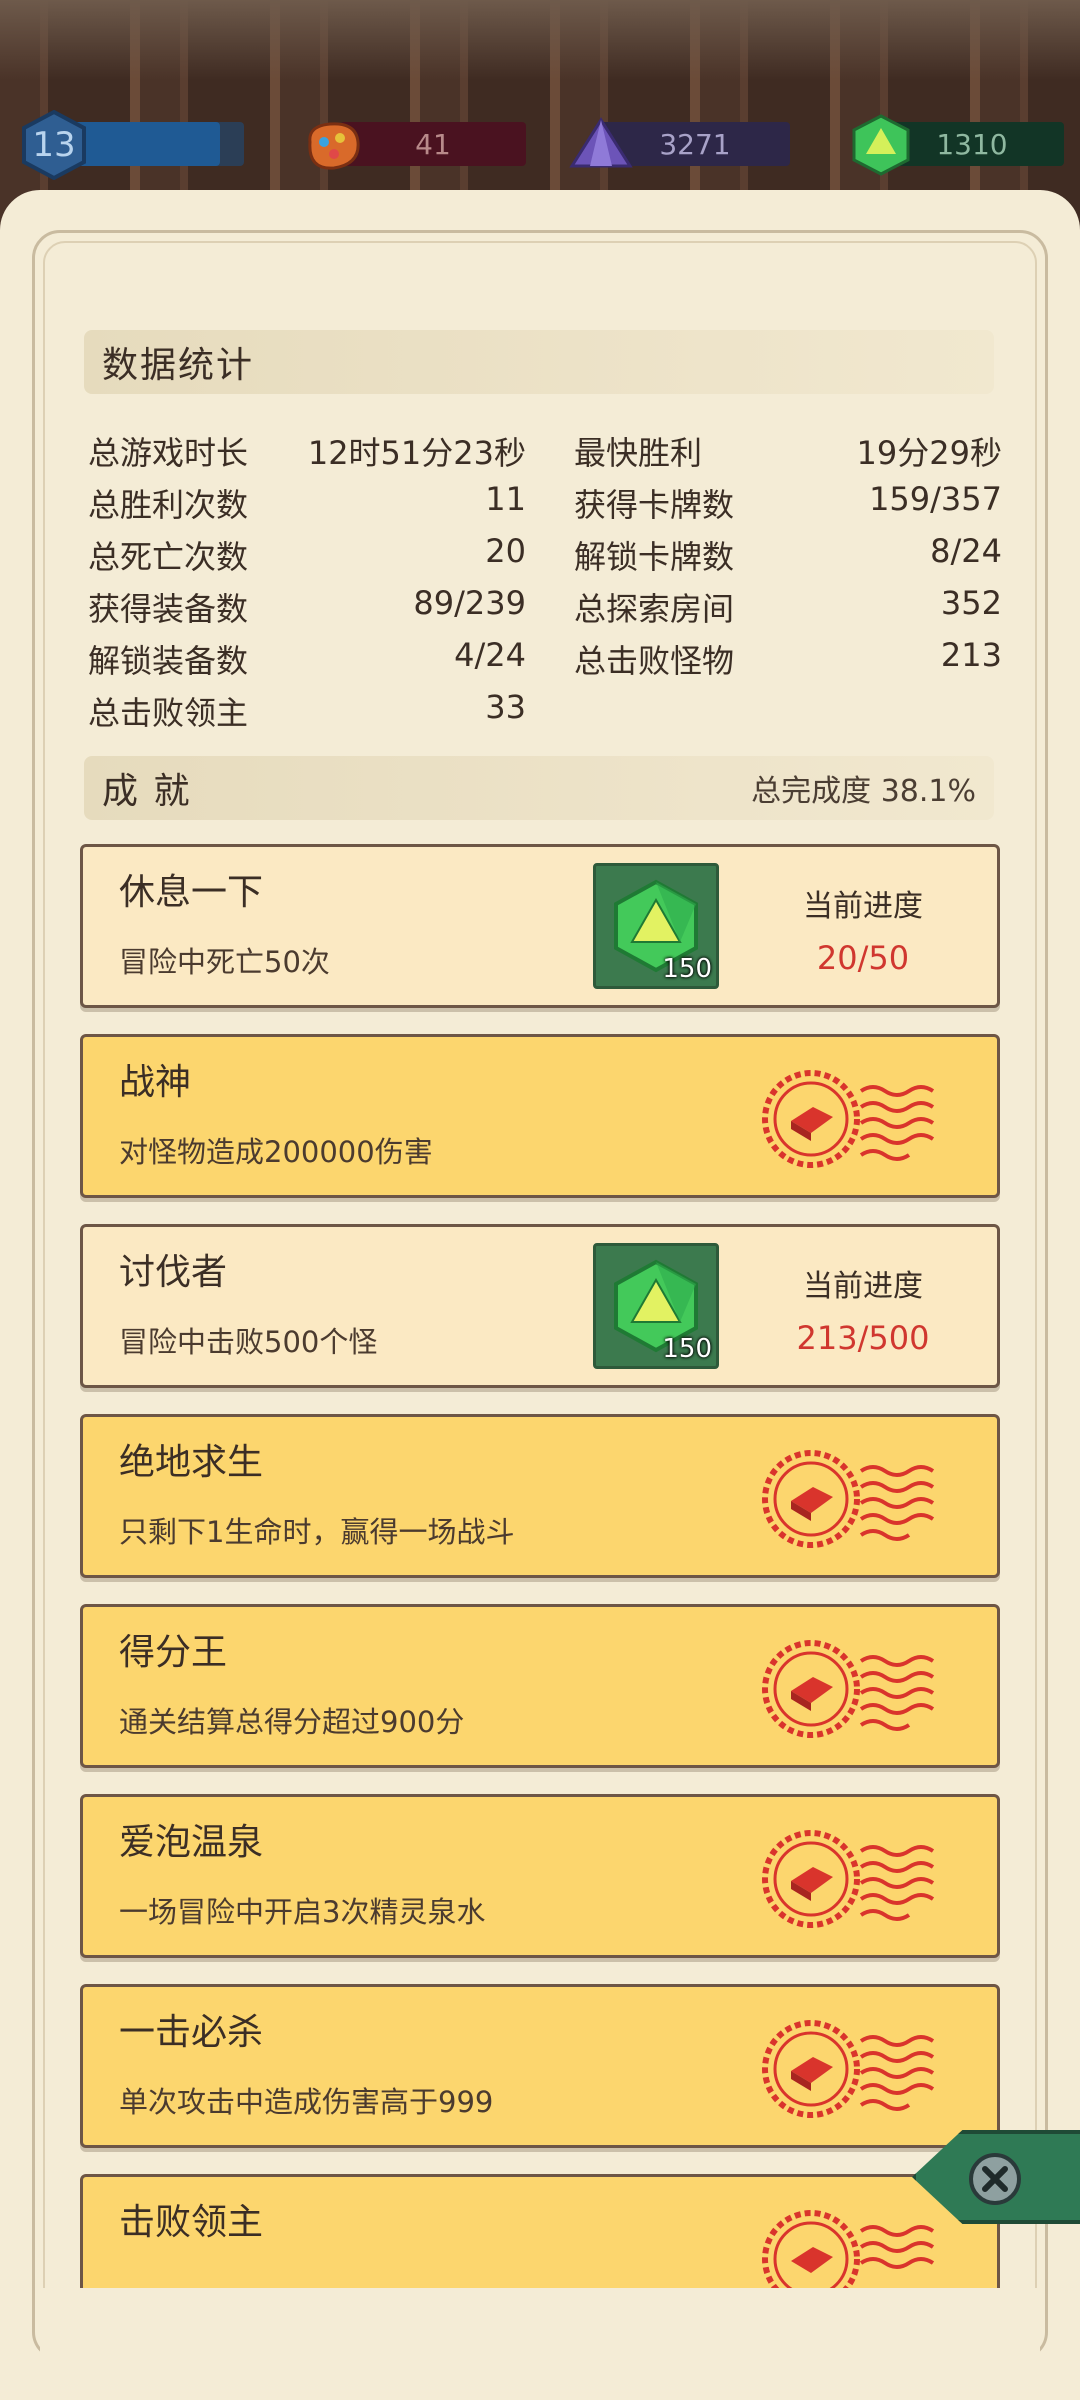 Image resolution: width=1080 pixels, height=2400 pixels. Describe the element at coordinates (540, 1686) in the screenshot. I see `achievement-card: 得分王 通关结算总得分超过900分` at that location.